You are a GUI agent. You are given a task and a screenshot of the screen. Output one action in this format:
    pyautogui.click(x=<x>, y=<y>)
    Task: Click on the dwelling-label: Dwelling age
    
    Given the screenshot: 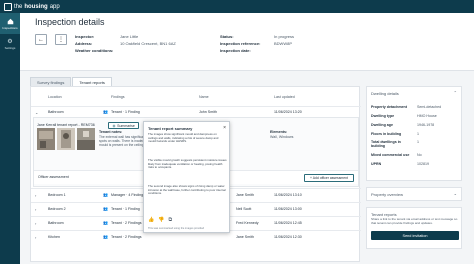 What is the action you would take?
    pyautogui.click(x=382, y=125)
    